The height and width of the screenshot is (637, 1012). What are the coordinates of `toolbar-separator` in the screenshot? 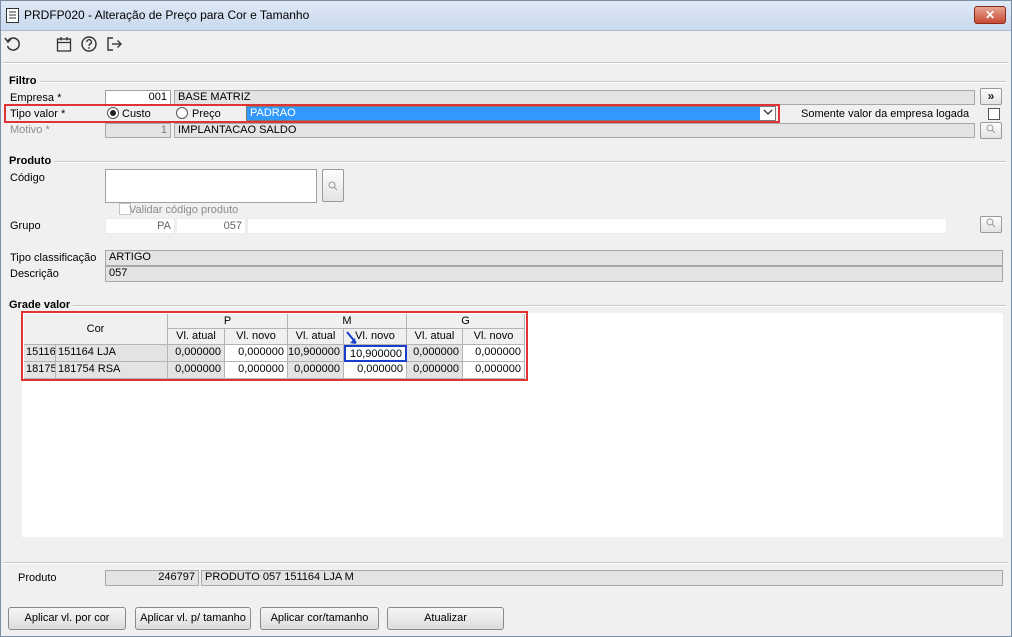 It's located at (505, 63).